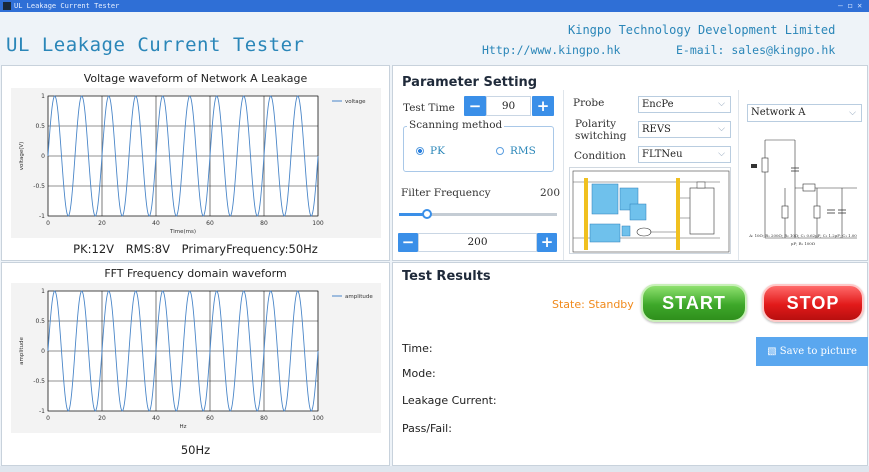 This screenshot has height=472, width=869. Describe the element at coordinates (355, 102) in the screenshot. I see `legend-label: voltage` at that location.